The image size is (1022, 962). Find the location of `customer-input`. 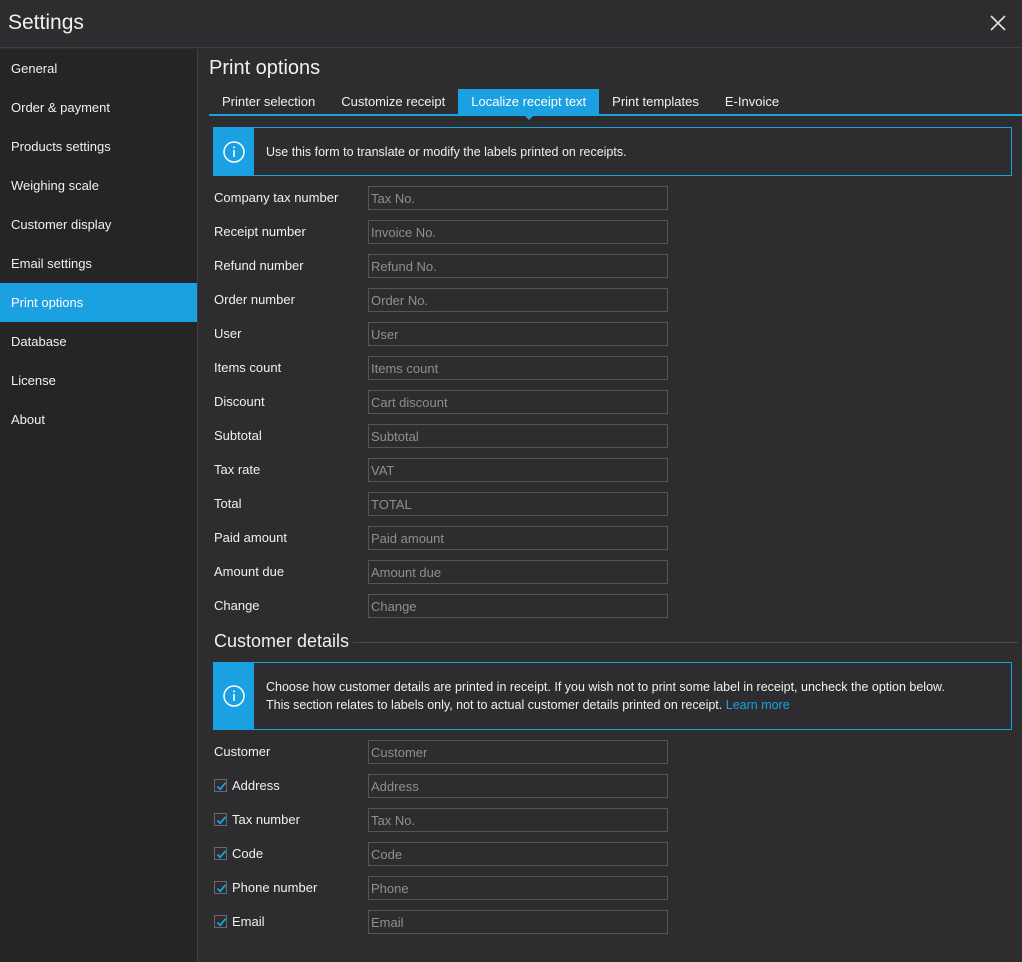

customer-input is located at coordinates (518, 752).